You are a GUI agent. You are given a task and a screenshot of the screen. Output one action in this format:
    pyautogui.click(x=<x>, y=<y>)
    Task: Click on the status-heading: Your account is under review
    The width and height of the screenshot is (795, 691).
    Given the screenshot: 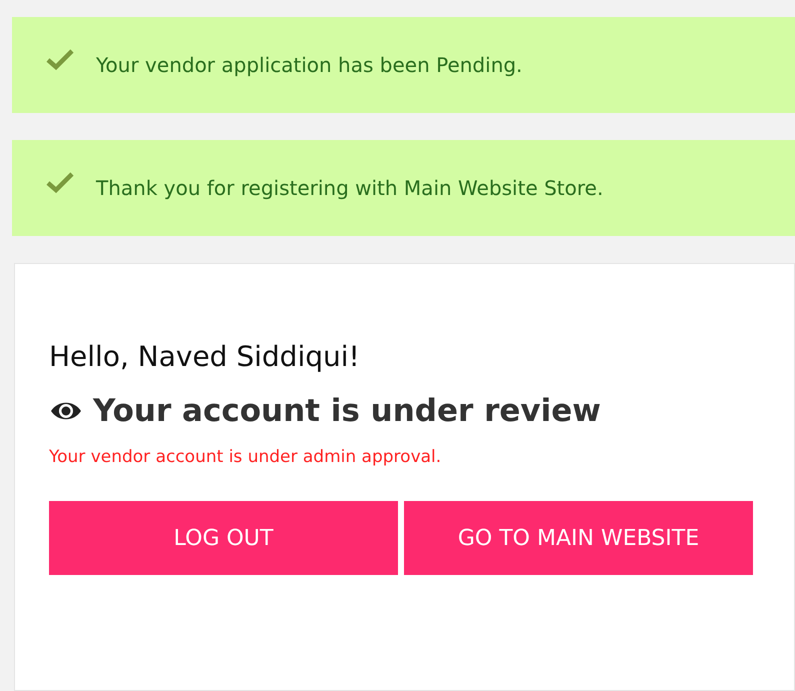 What is the action you would take?
    pyautogui.click(x=347, y=411)
    